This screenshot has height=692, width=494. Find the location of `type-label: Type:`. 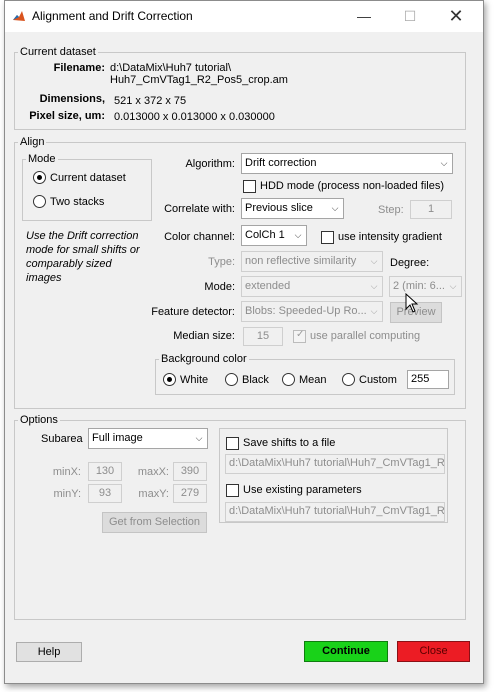

type-label: Type: is located at coordinates (221, 262).